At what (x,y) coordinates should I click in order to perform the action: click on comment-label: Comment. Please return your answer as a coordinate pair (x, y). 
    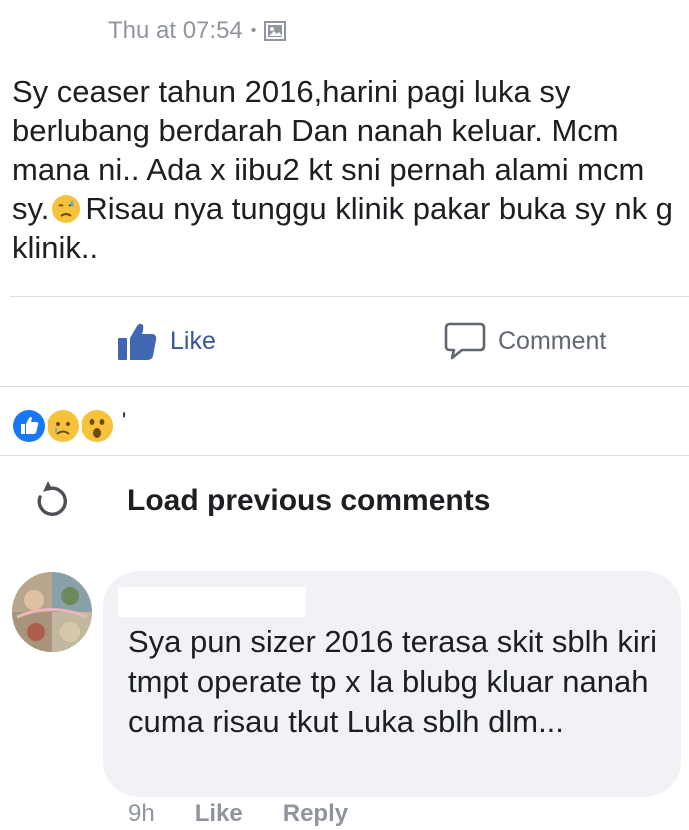
    Looking at the image, I should click on (552, 340).